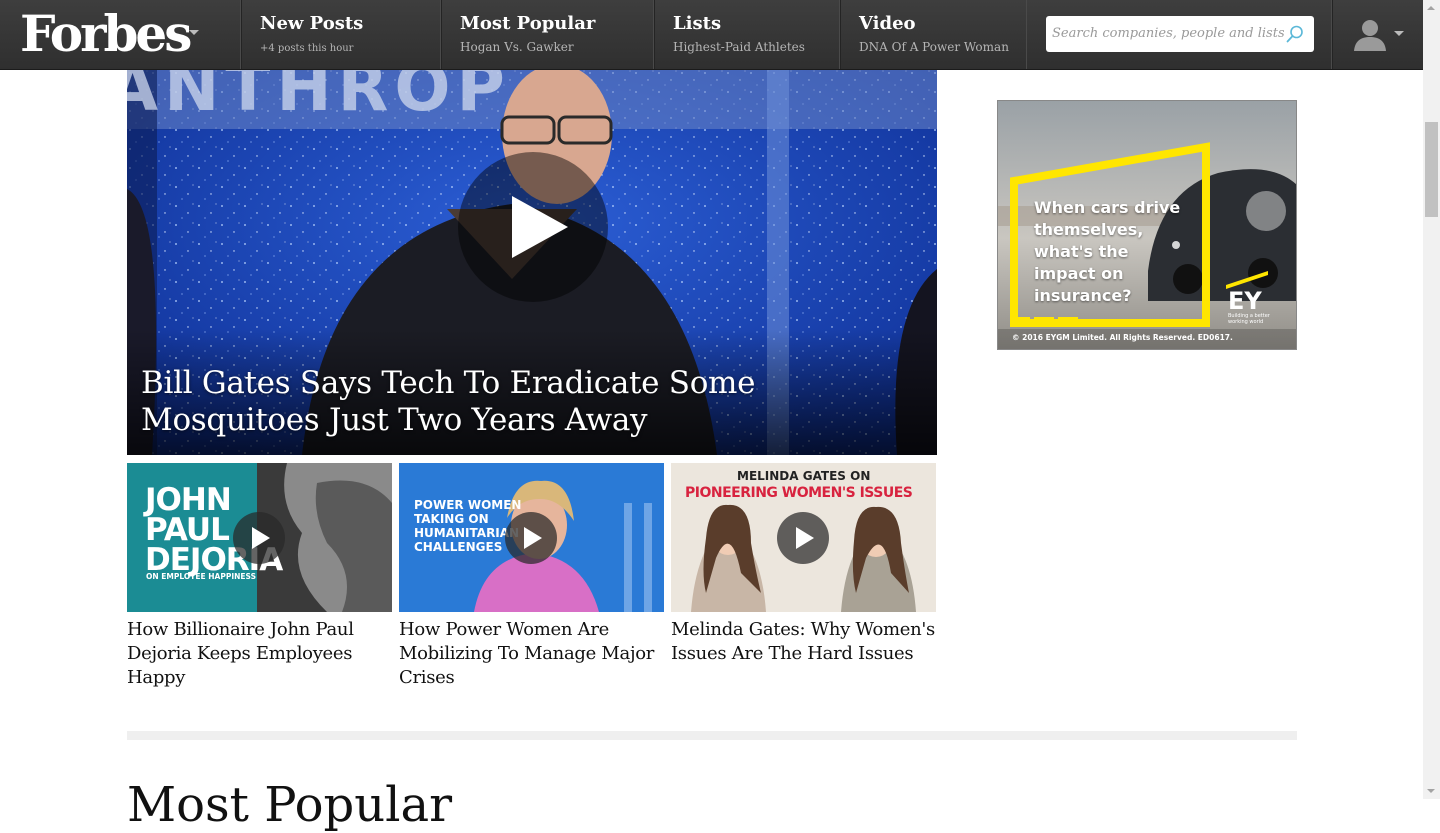 The image size is (1440, 833). Describe the element at coordinates (1431, 399) in the screenshot. I see `page-scrollbar` at that location.